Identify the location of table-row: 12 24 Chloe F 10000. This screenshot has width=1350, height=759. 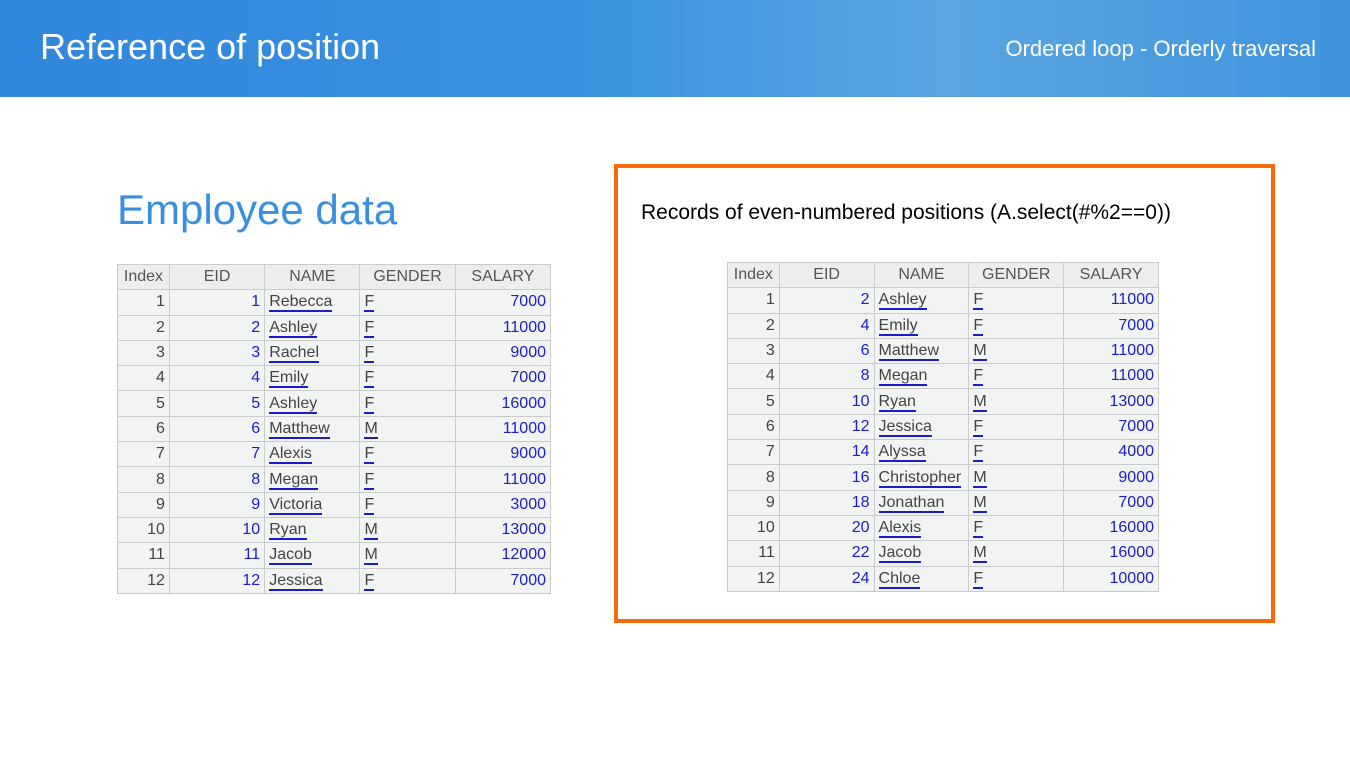
(943, 578).